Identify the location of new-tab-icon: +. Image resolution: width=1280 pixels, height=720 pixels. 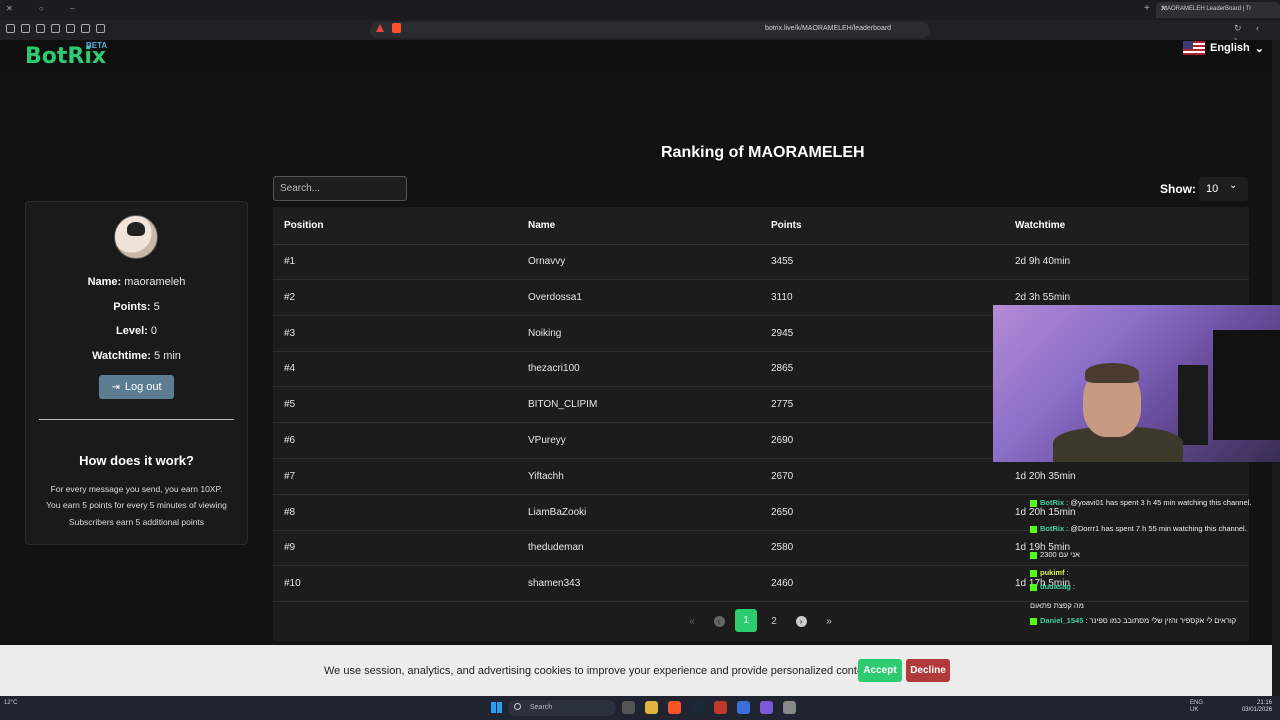
(1147, 8).